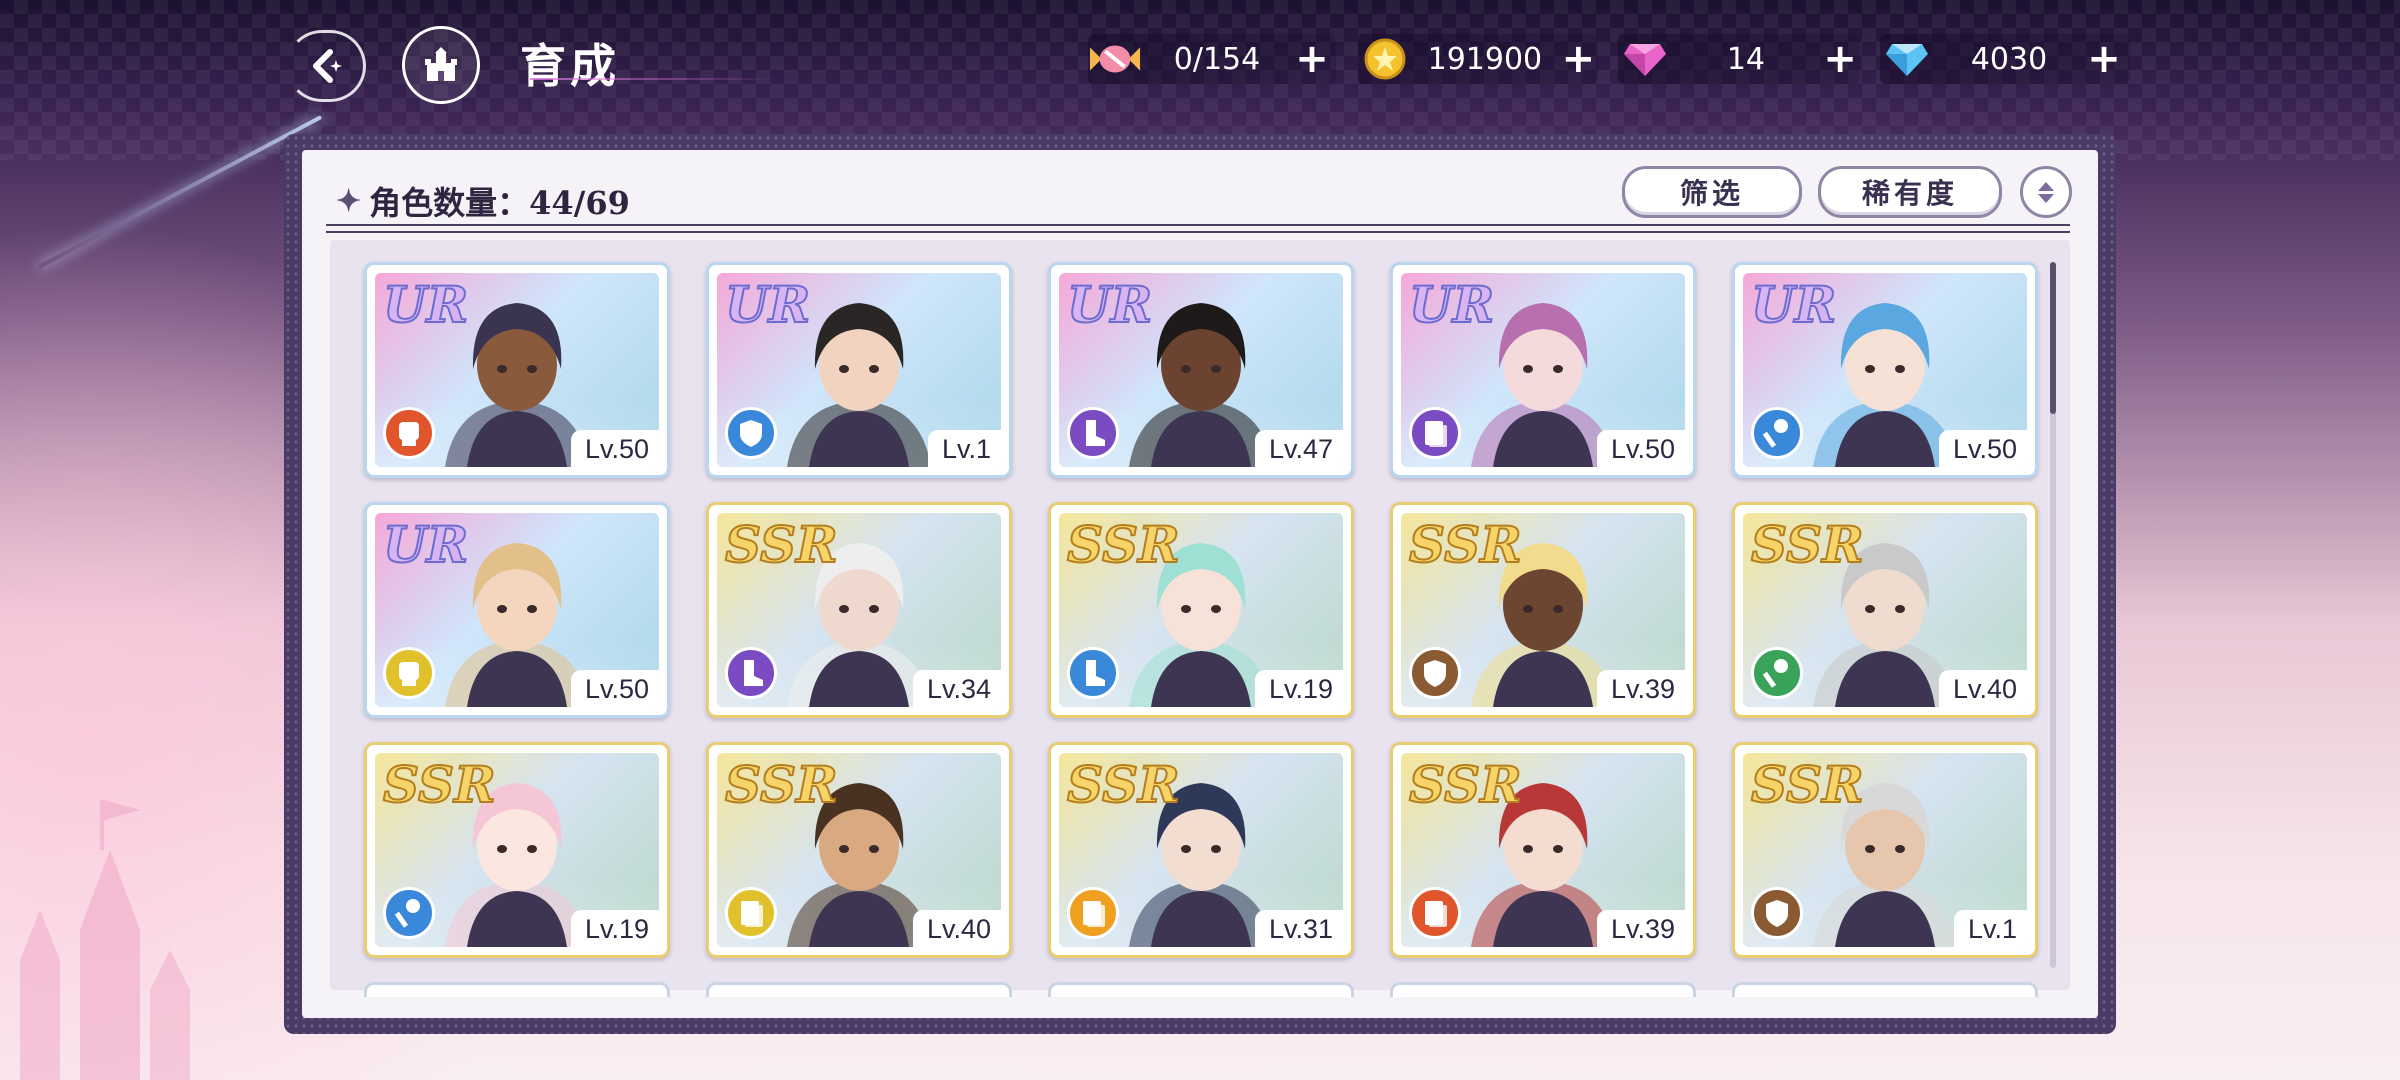  I want to click on character-portrait: UR Lv.47, so click(1201, 370).